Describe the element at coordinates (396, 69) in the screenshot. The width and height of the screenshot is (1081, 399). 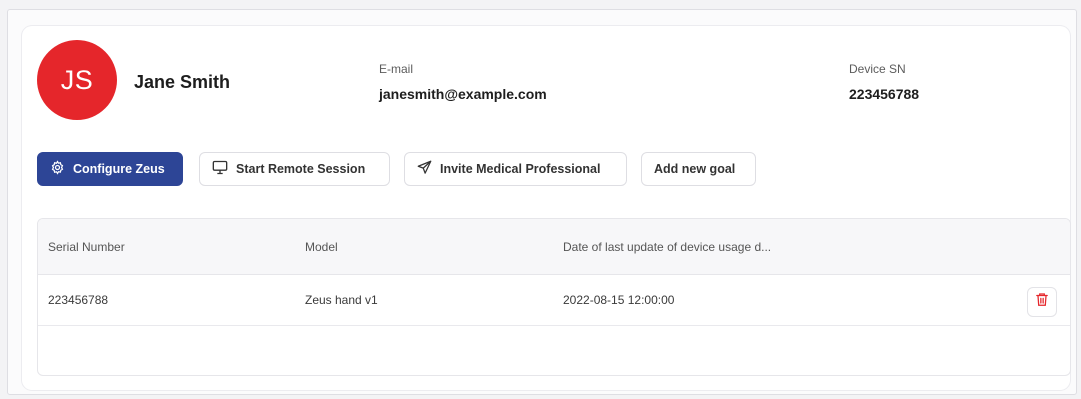
I see `email-label: E-mail` at that location.